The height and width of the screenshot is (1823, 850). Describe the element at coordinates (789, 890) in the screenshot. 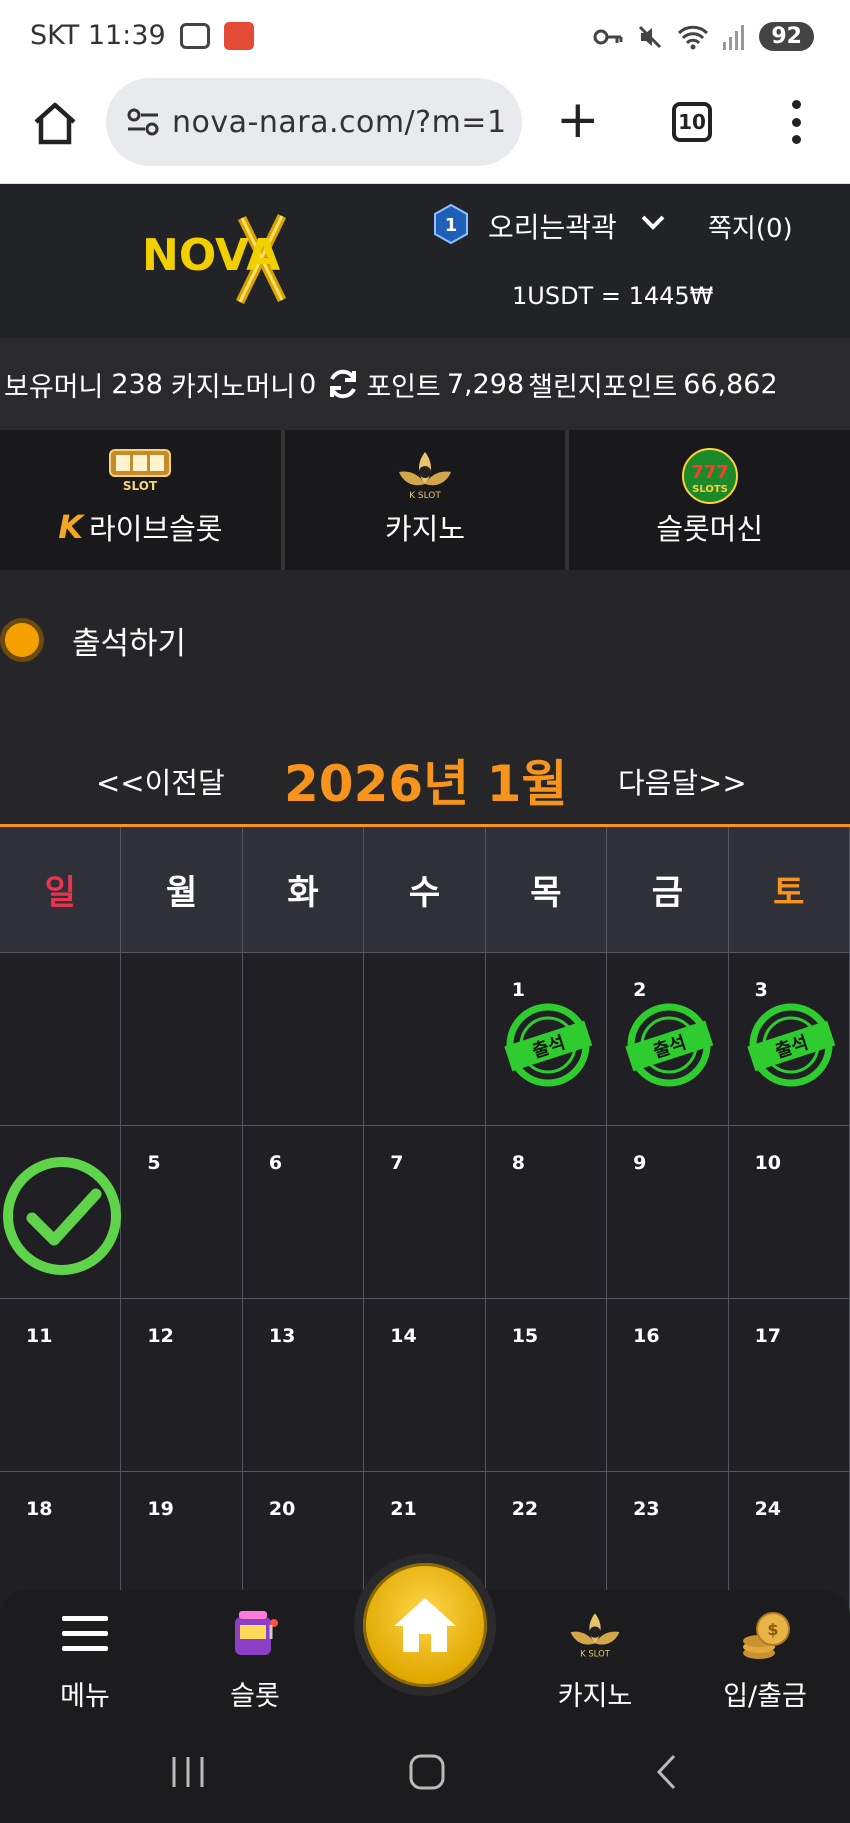

I see `weekday-sat: 토` at that location.